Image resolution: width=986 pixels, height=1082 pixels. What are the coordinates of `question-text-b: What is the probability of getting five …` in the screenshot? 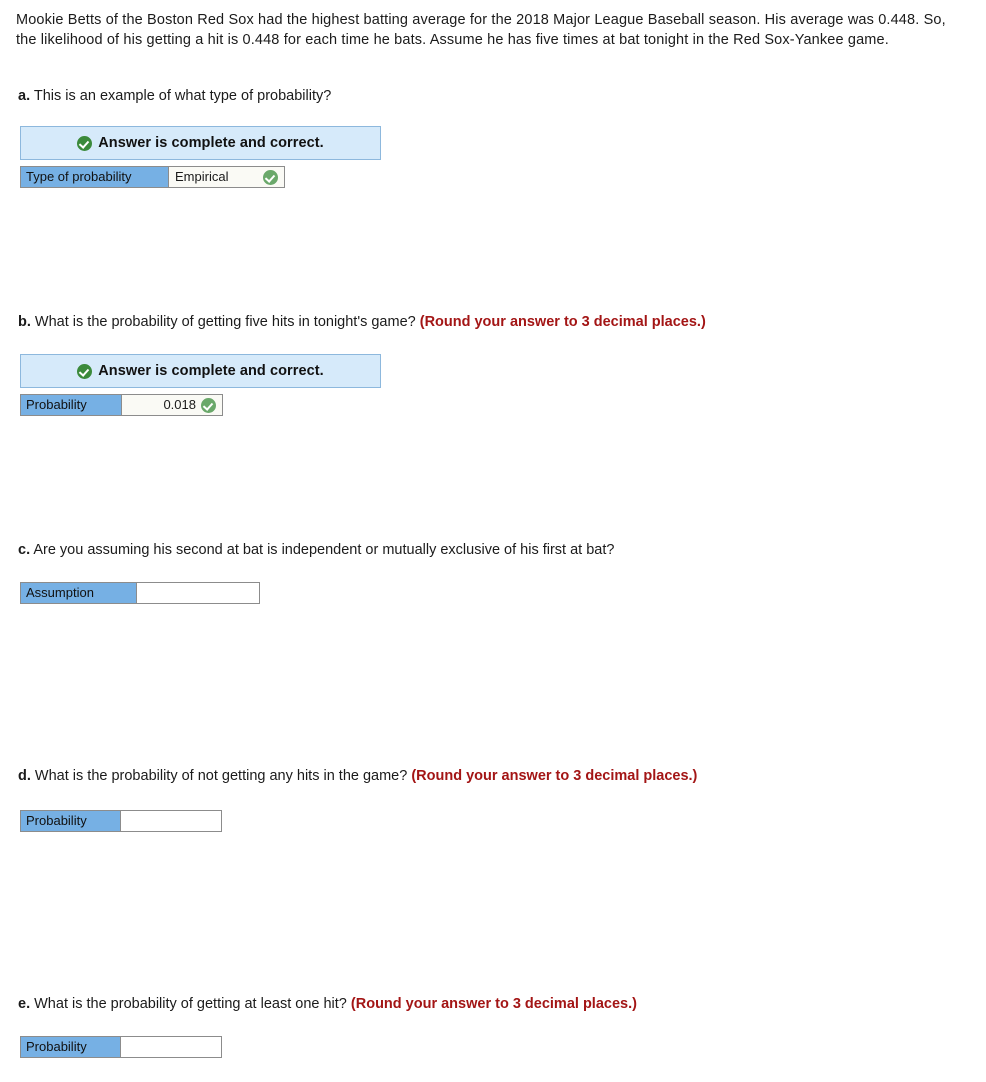 It's located at (225, 322).